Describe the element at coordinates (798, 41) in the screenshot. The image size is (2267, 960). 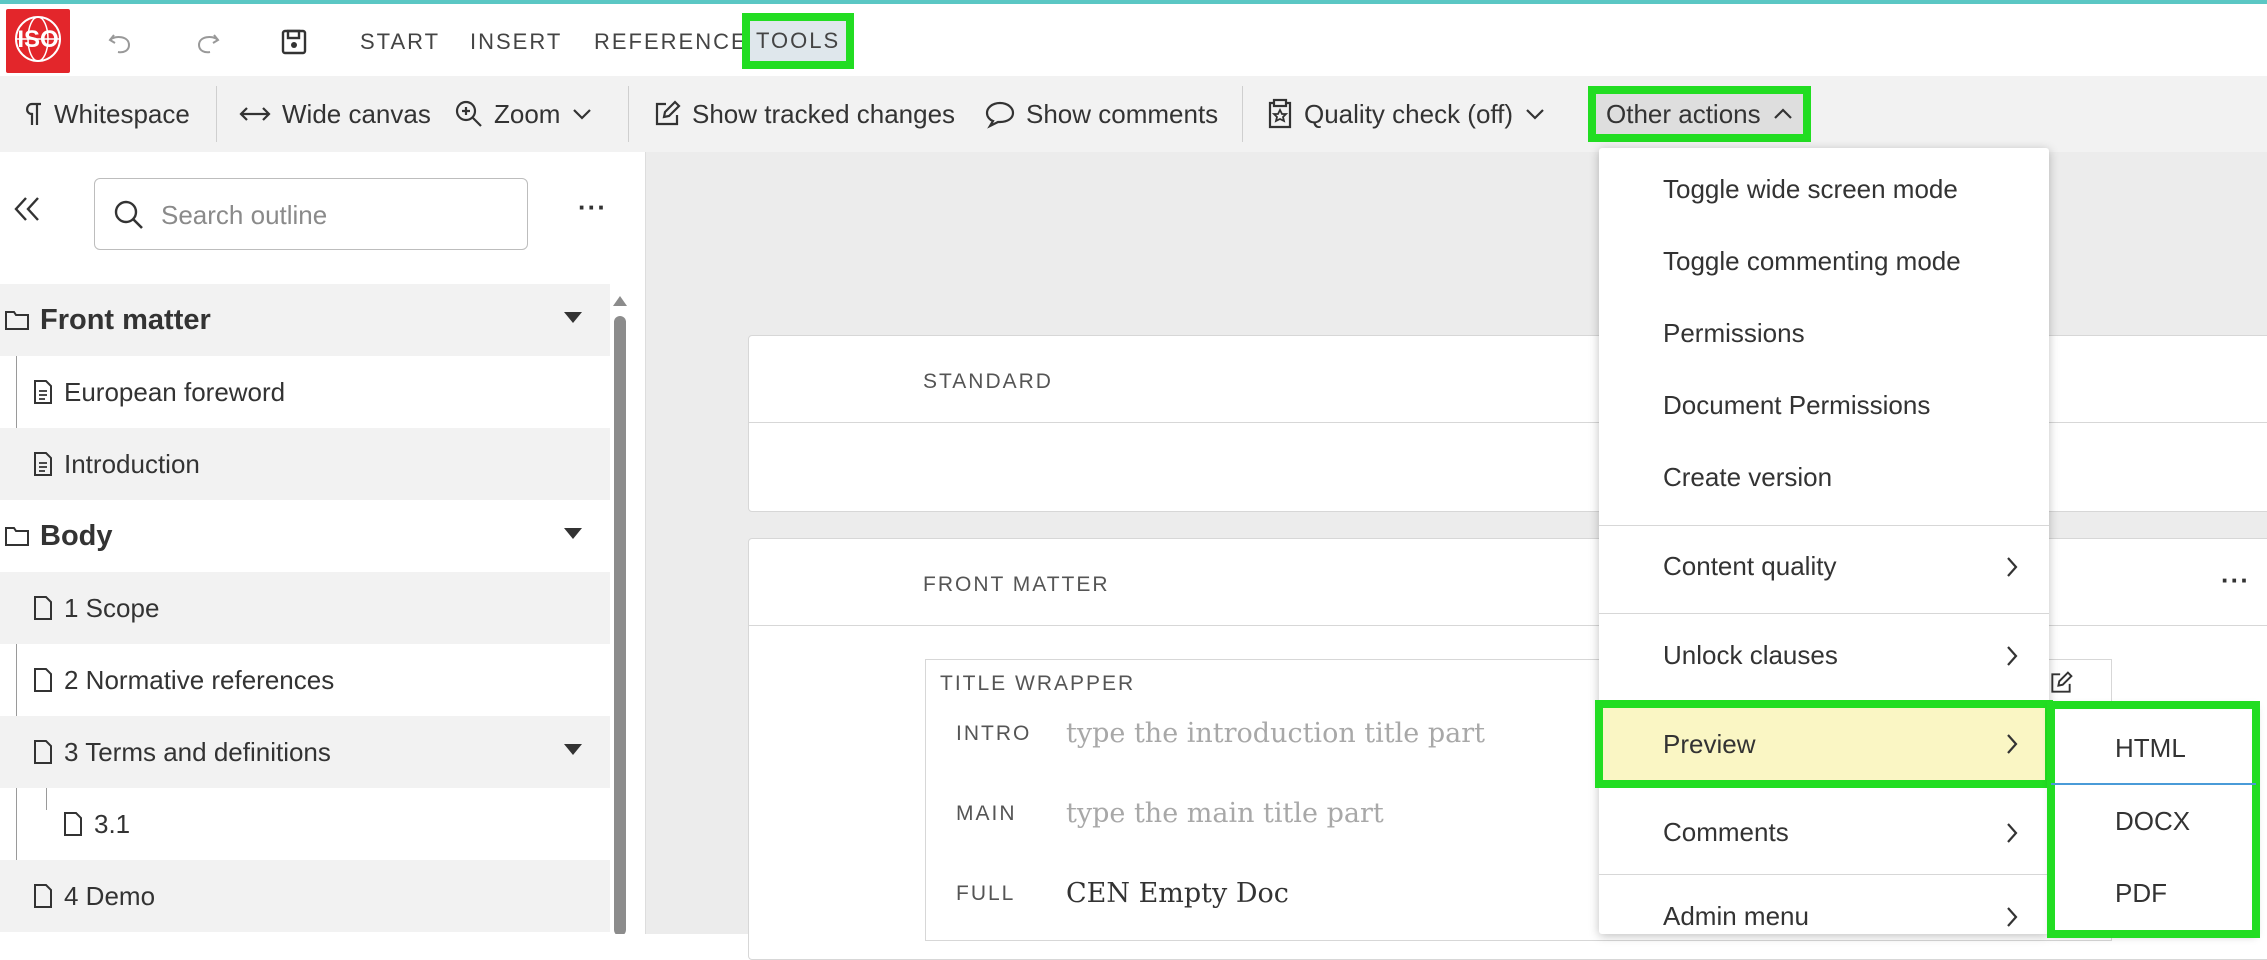
I see `menu-tools: TOOLS` at that location.